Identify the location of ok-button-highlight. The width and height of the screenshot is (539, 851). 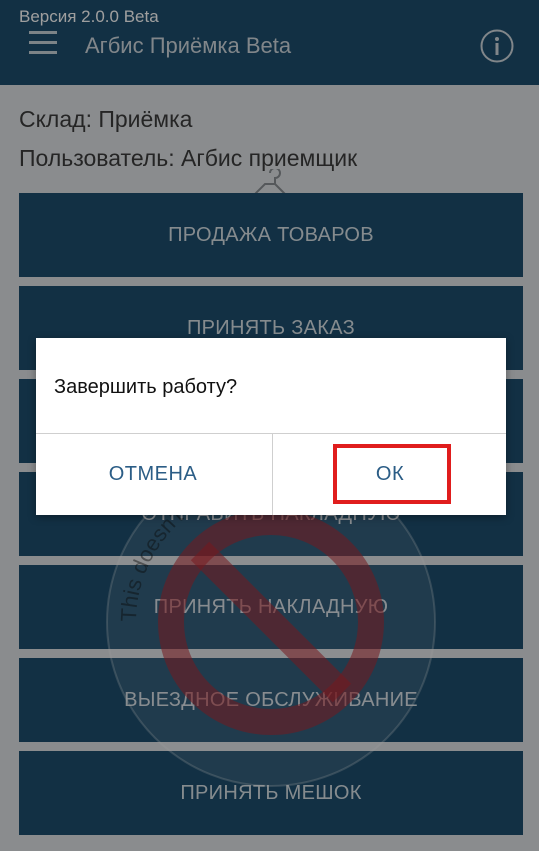
(392, 474).